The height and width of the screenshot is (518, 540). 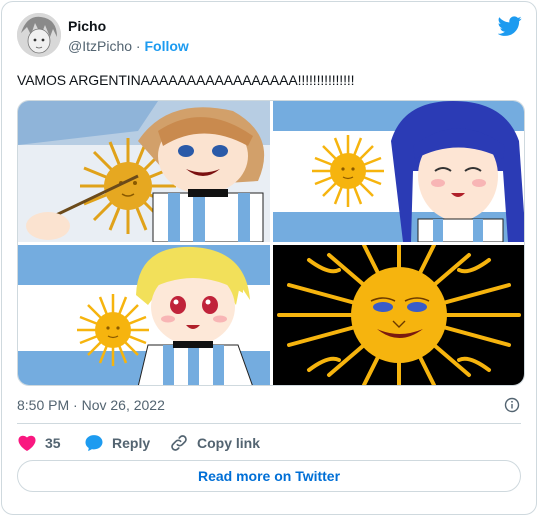 I want to click on like-button: 35, so click(x=39, y=443).